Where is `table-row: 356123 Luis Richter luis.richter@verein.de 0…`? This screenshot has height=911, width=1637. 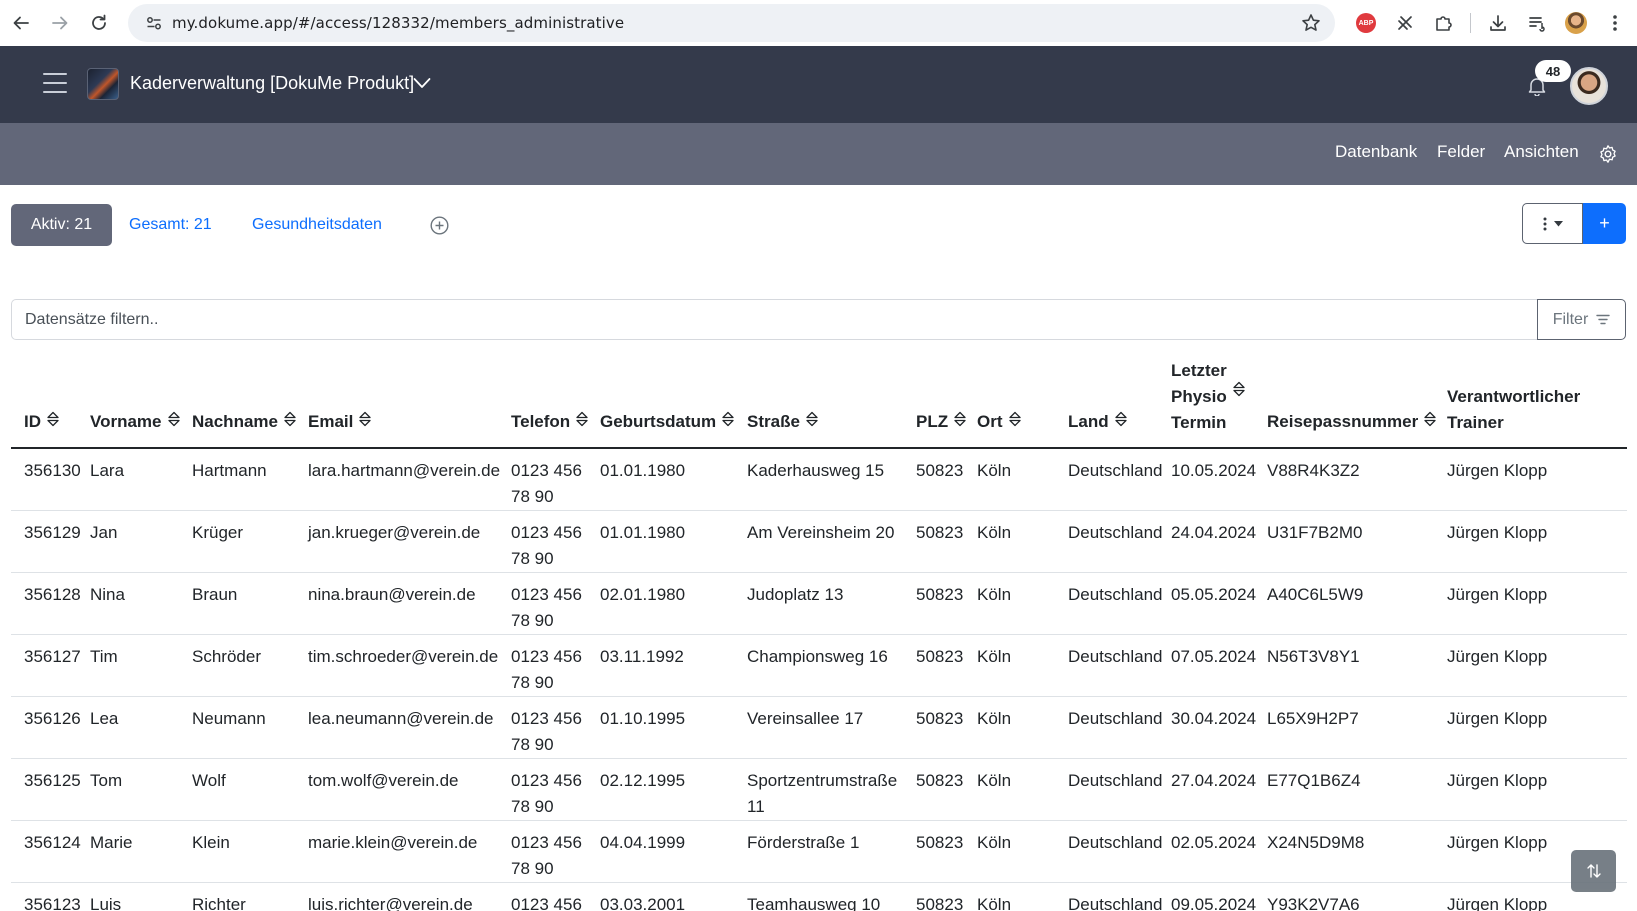
table-row: 356123 Luis Richter luis.richter@verein.de 0… is located at coordinates (819, 896).